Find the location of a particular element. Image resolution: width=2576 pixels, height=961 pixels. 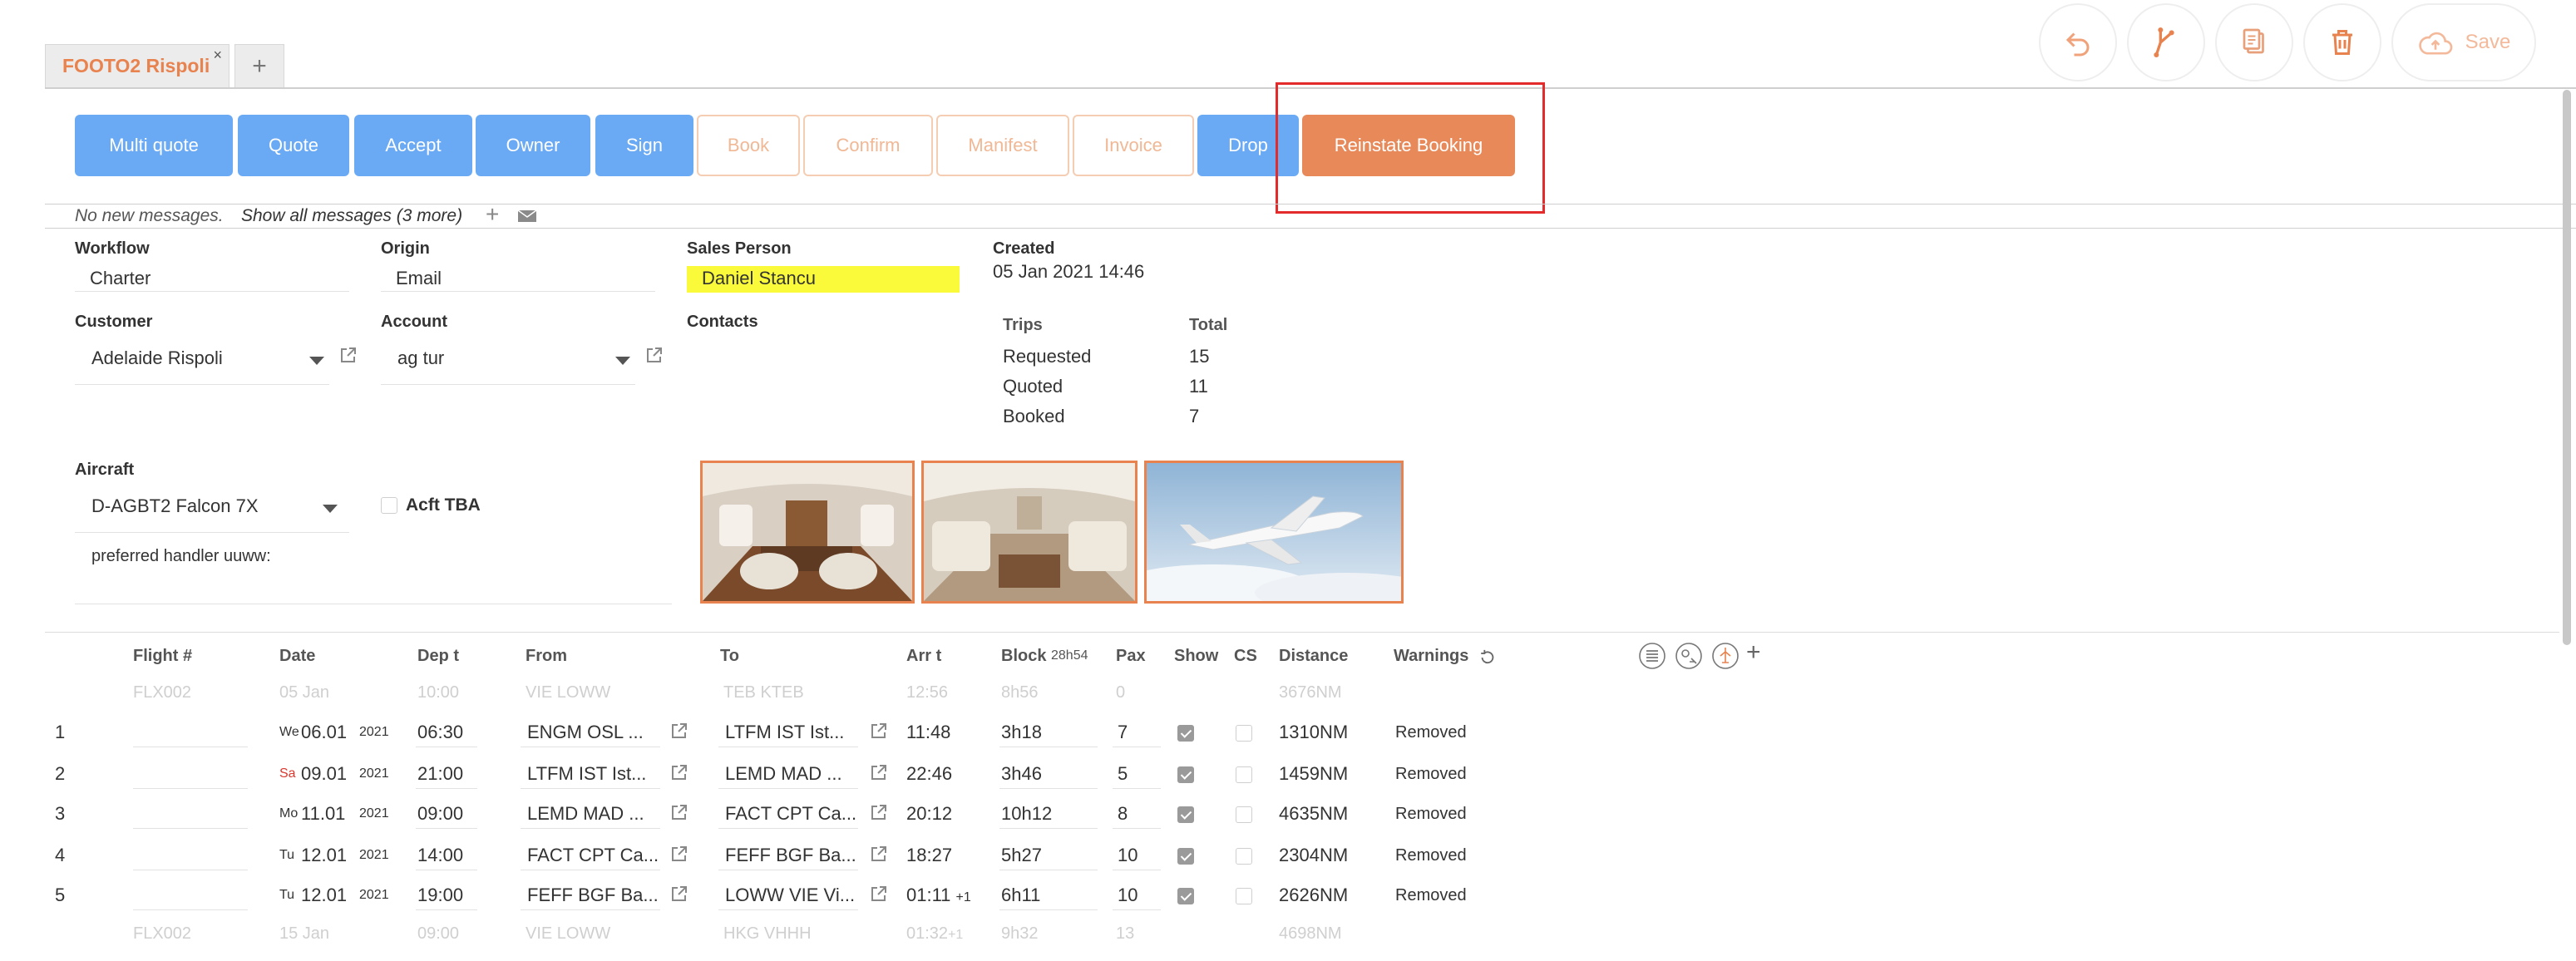

confirm-button: Confirm is located at coordinates (868, 145).